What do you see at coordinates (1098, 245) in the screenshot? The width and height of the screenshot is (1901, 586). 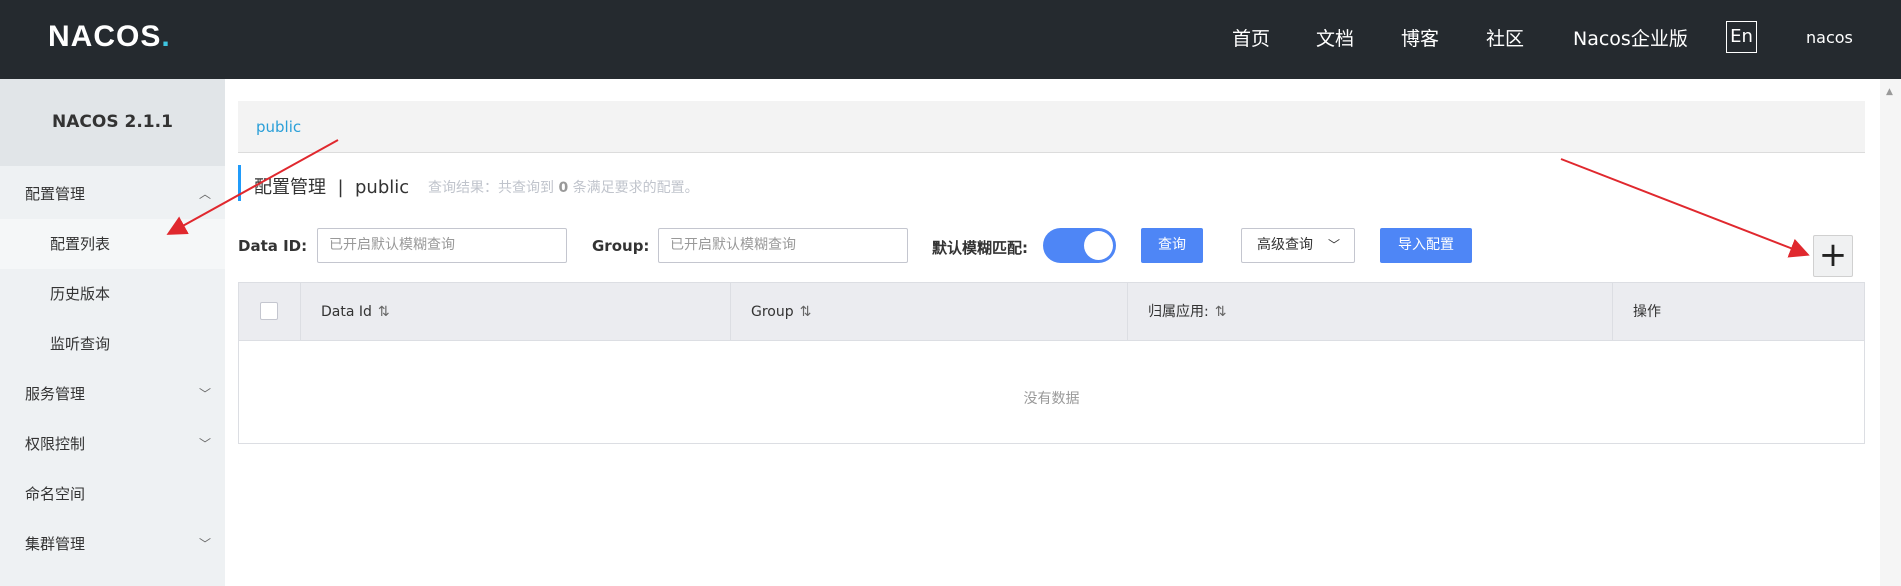 I see `toggle-knob` at bounding box center [1098, 245].